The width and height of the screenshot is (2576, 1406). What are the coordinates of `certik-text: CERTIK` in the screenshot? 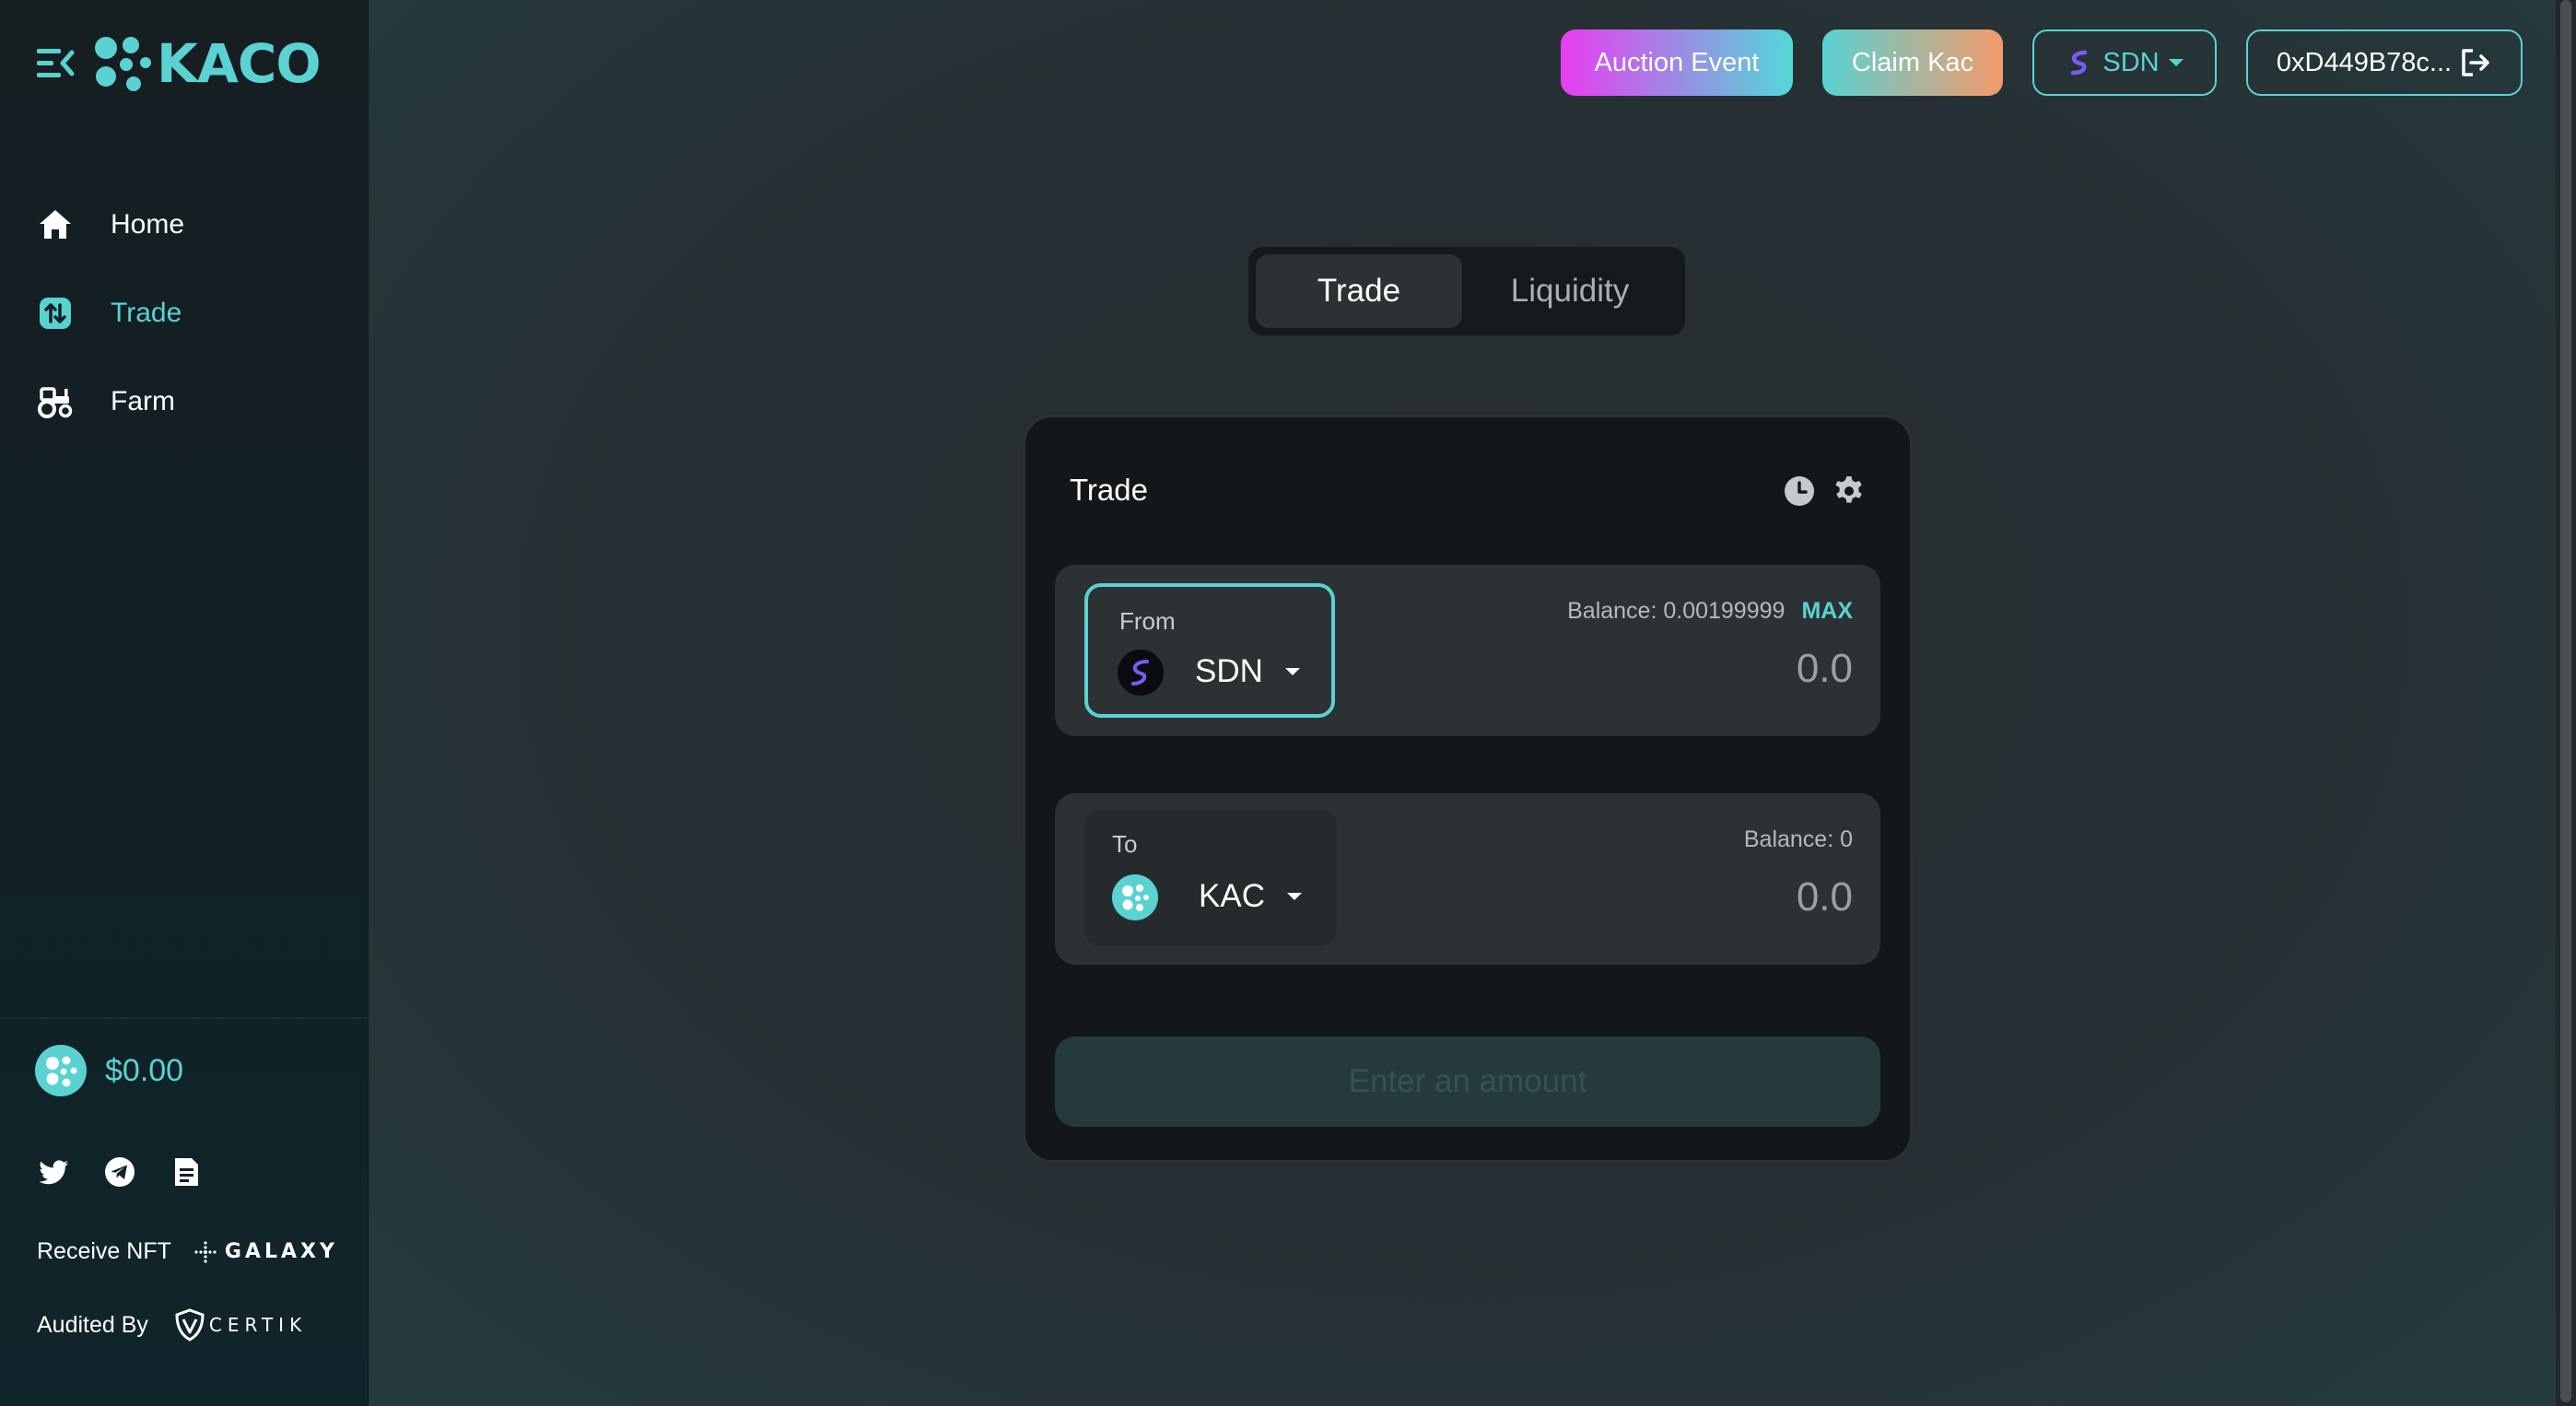 It's located at (258, 1325).